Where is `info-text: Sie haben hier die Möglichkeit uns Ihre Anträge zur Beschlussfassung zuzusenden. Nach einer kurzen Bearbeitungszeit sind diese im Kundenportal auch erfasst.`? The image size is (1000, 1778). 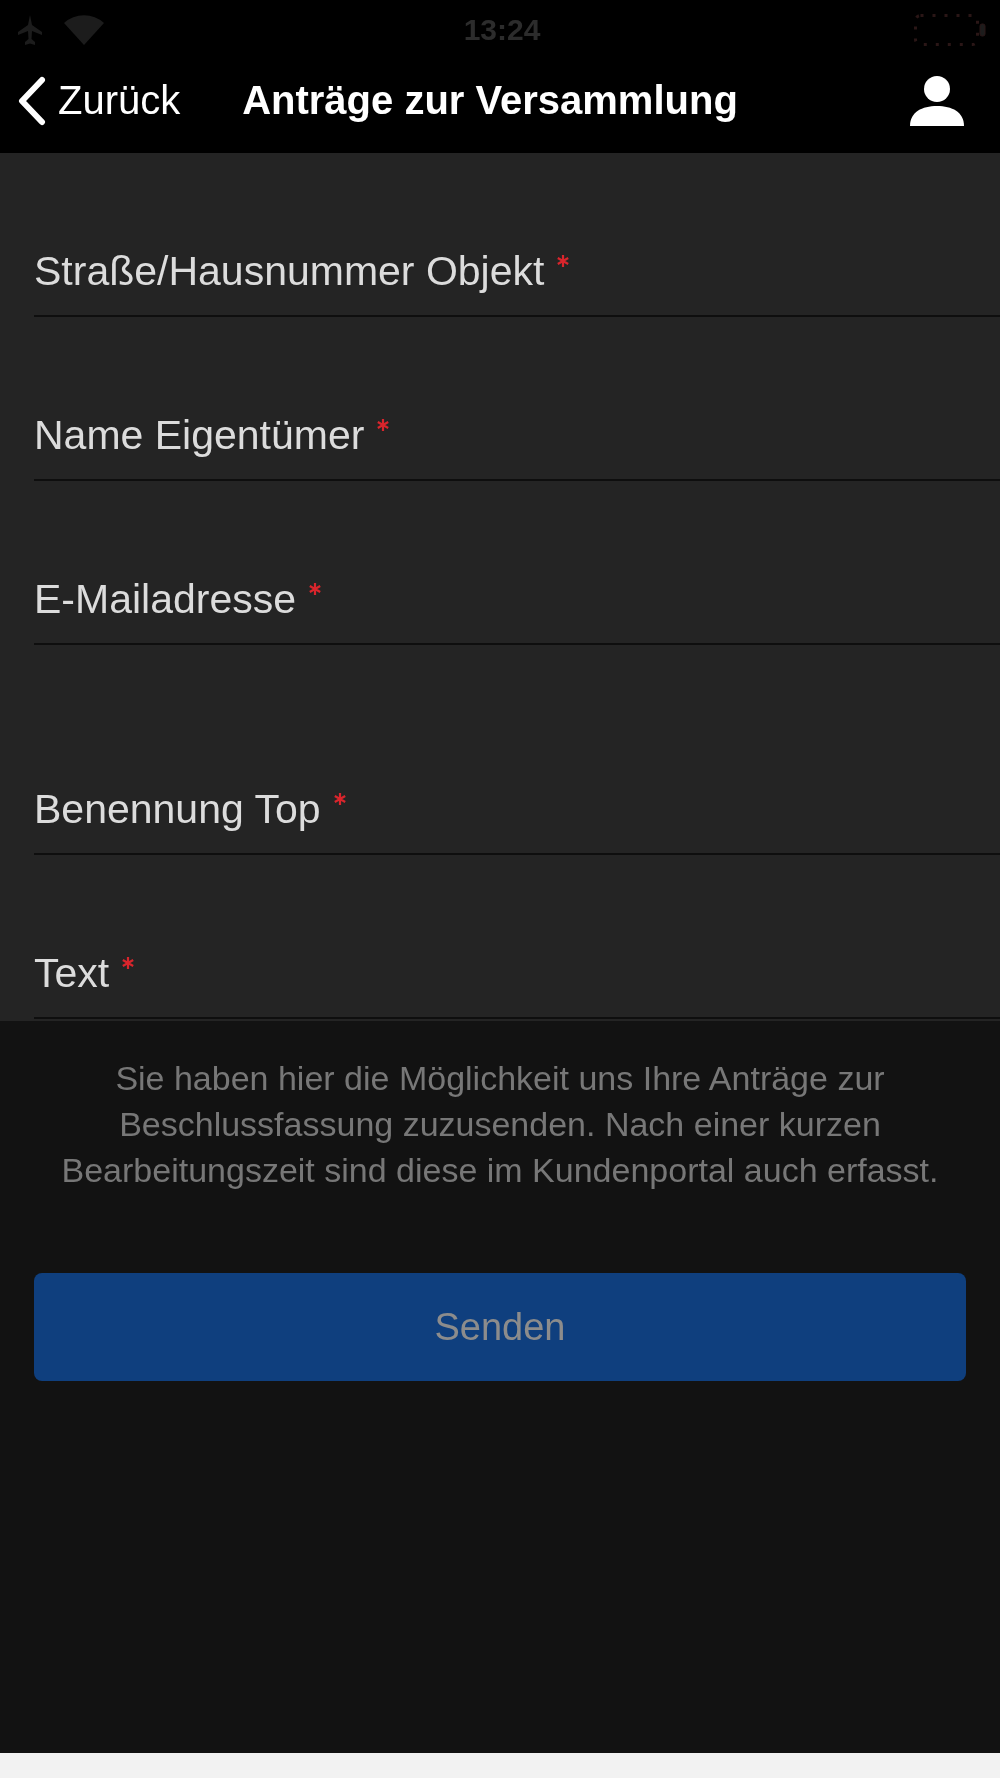
info-text: Sie haben hier die Möglichkeit uns Ihre Anträge zur Beschlussfassung zuzusenden. Nach einer kurzen Bearbeitungszeit sind diese im Kundenportal auch erfasst. is located at coordinates (500, 1124).